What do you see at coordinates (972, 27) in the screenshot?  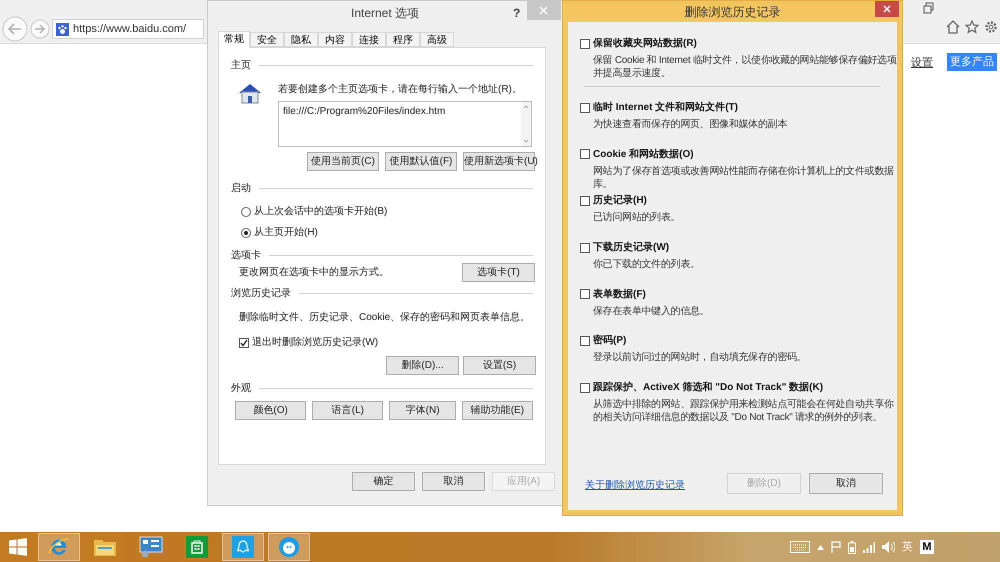 I see `star-icon` at bounding box center [972, 27].